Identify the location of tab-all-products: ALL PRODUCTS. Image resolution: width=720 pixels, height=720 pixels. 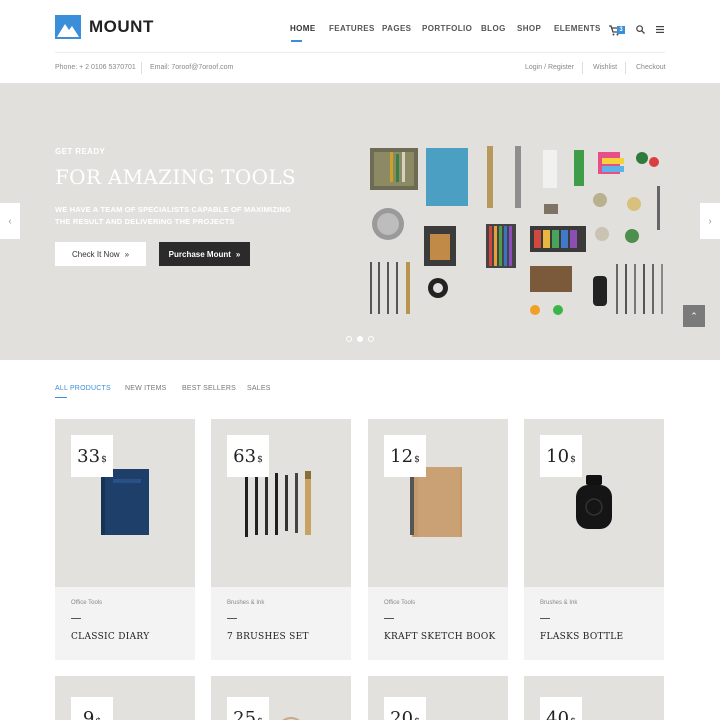
(83, 388).